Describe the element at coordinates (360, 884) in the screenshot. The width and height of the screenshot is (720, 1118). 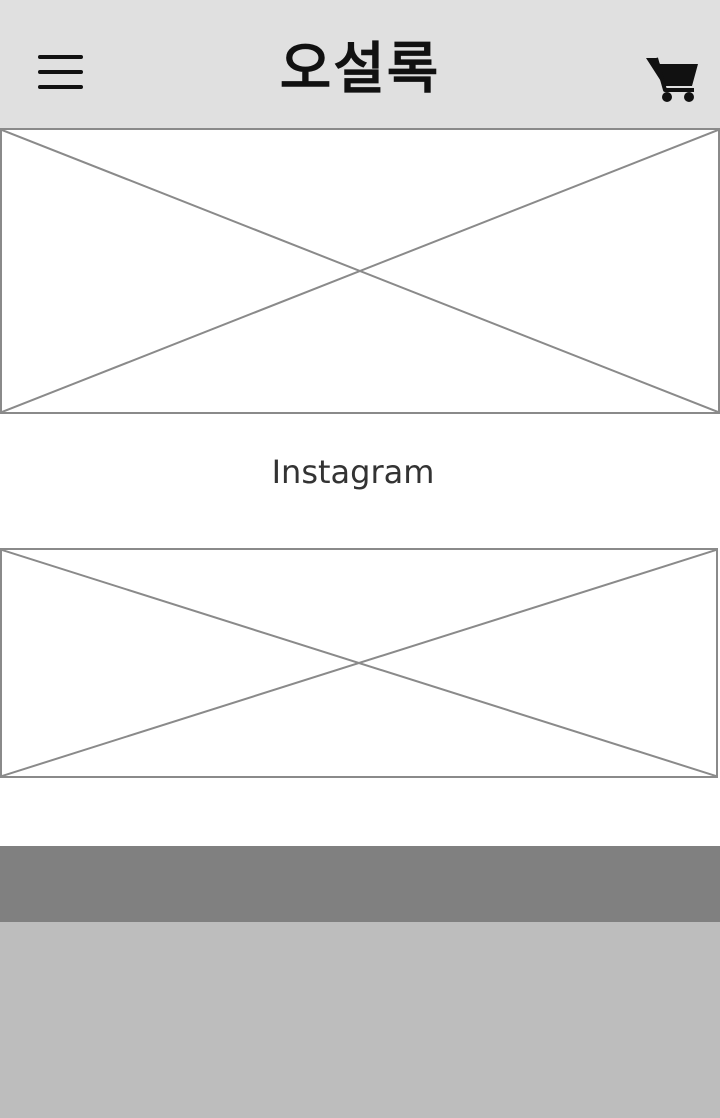
I see `footer-bar` at that location.